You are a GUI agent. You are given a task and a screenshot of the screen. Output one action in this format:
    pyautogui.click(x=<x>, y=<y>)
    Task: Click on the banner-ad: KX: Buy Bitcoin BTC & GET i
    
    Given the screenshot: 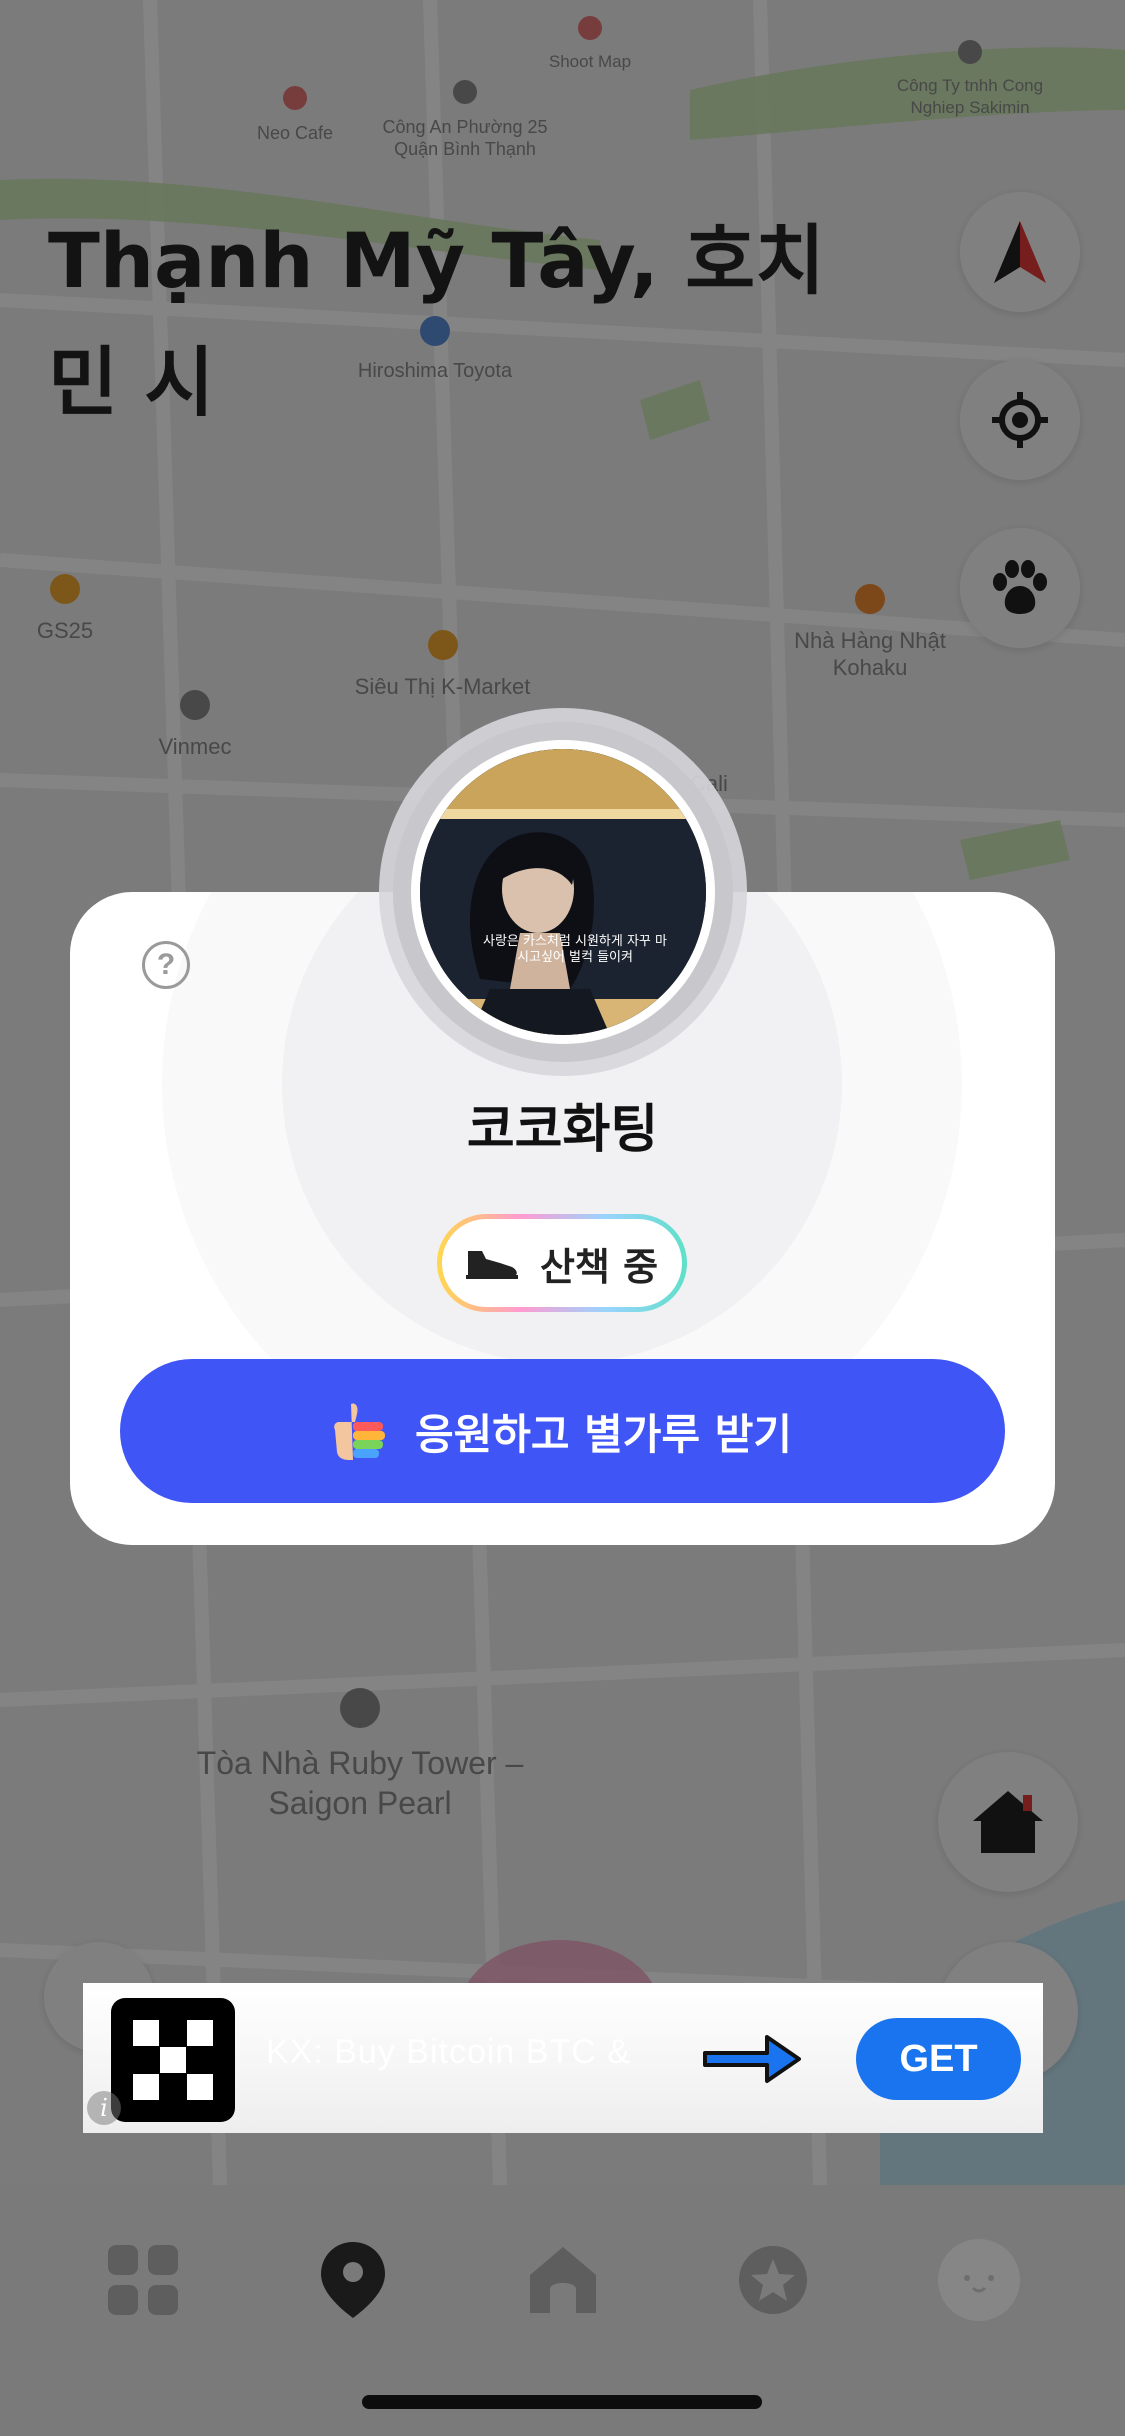 What is the action you would take?
    pyautogui.click(x=563, y=2058)
    